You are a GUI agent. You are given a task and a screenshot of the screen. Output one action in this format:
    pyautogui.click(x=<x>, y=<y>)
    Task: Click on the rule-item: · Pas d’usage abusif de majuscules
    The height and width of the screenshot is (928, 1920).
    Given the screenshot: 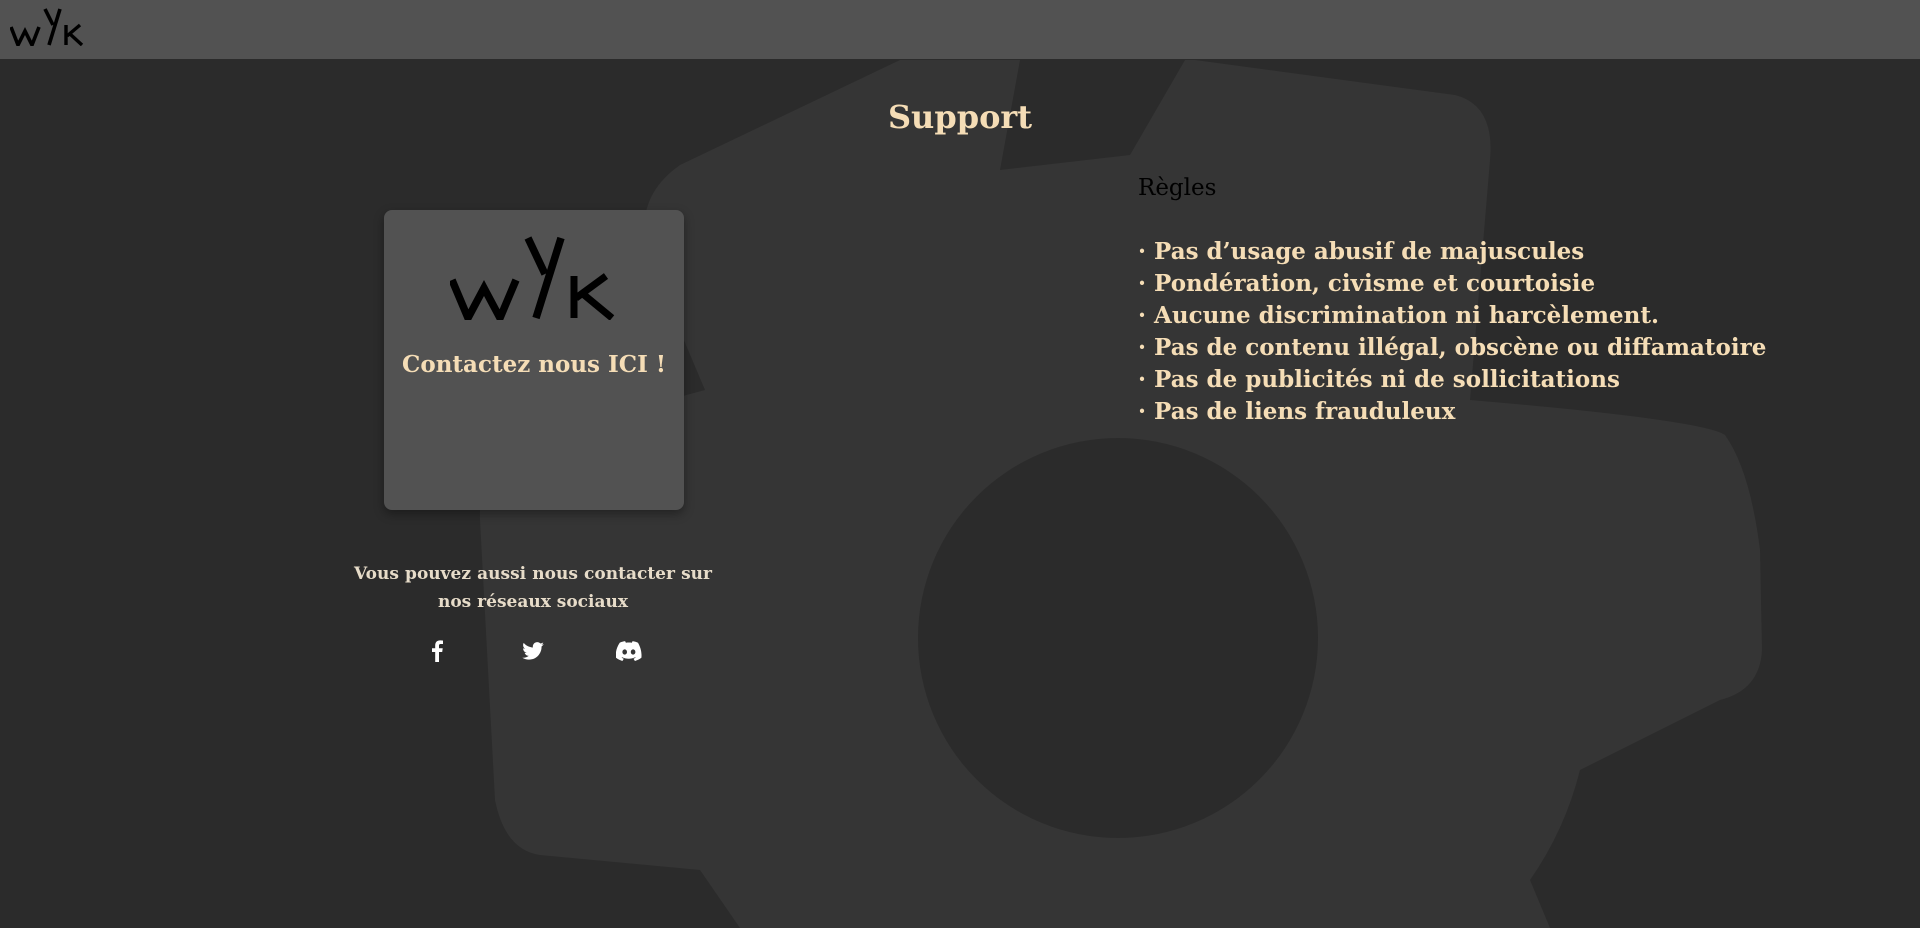 What is the action you would take?
    pyautogui.click(x=1361, y=251)
    